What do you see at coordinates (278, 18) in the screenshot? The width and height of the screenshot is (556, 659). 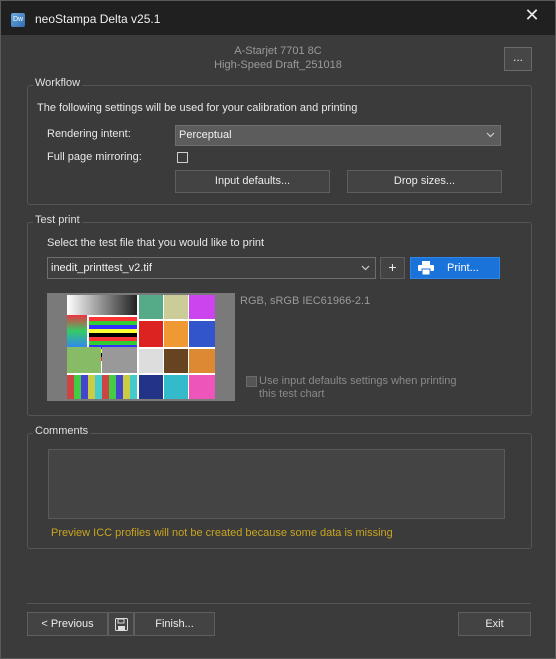 I see `title-bar: Dw neoStampa Delta v25.1 ✕` at bounding box center [278, 18].